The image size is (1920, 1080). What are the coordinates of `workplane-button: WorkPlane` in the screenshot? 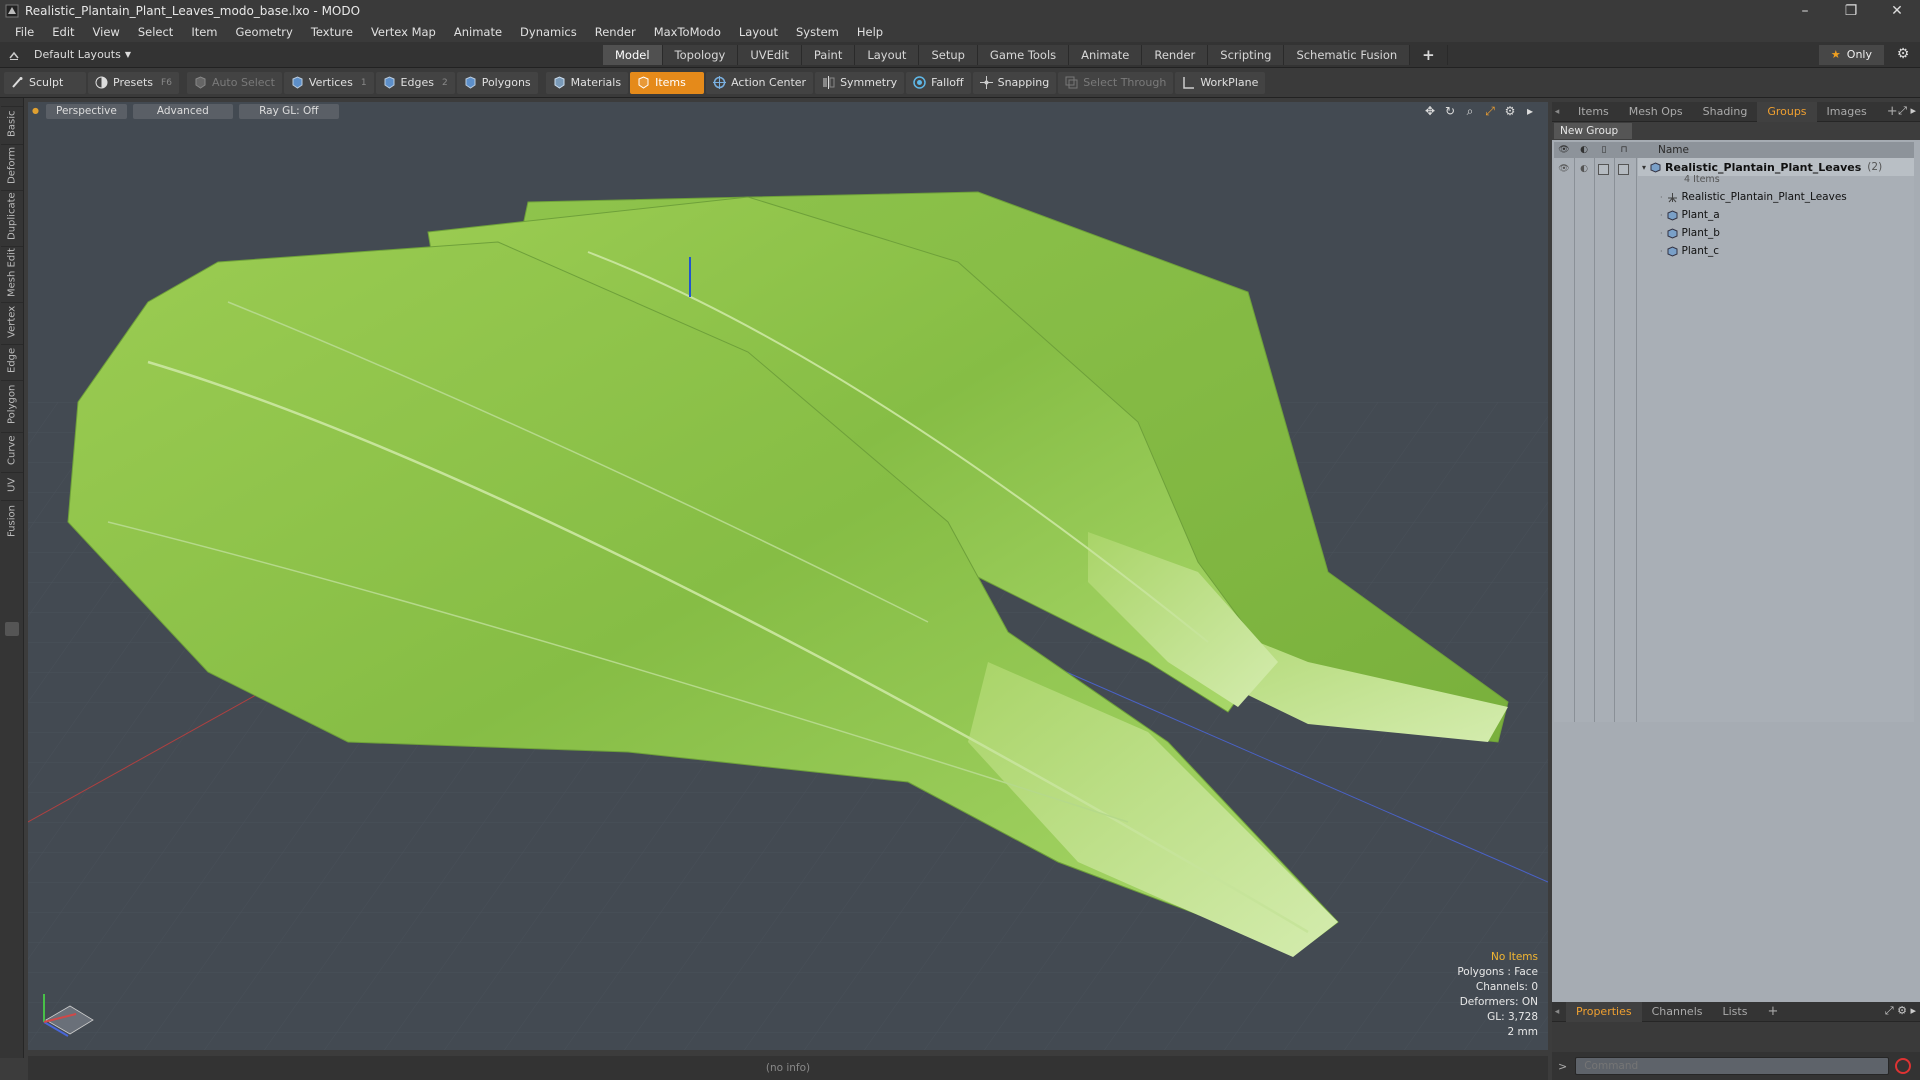 It's located at (1220, 82).